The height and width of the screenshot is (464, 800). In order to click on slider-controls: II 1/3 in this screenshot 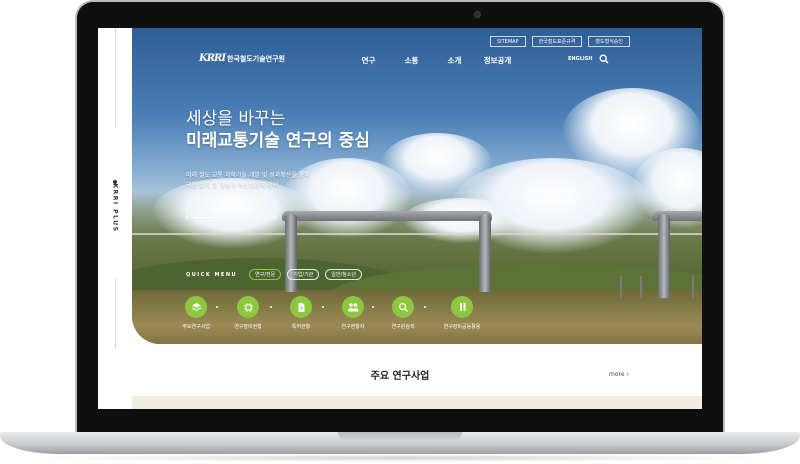, I will do `click(231, 217)`.